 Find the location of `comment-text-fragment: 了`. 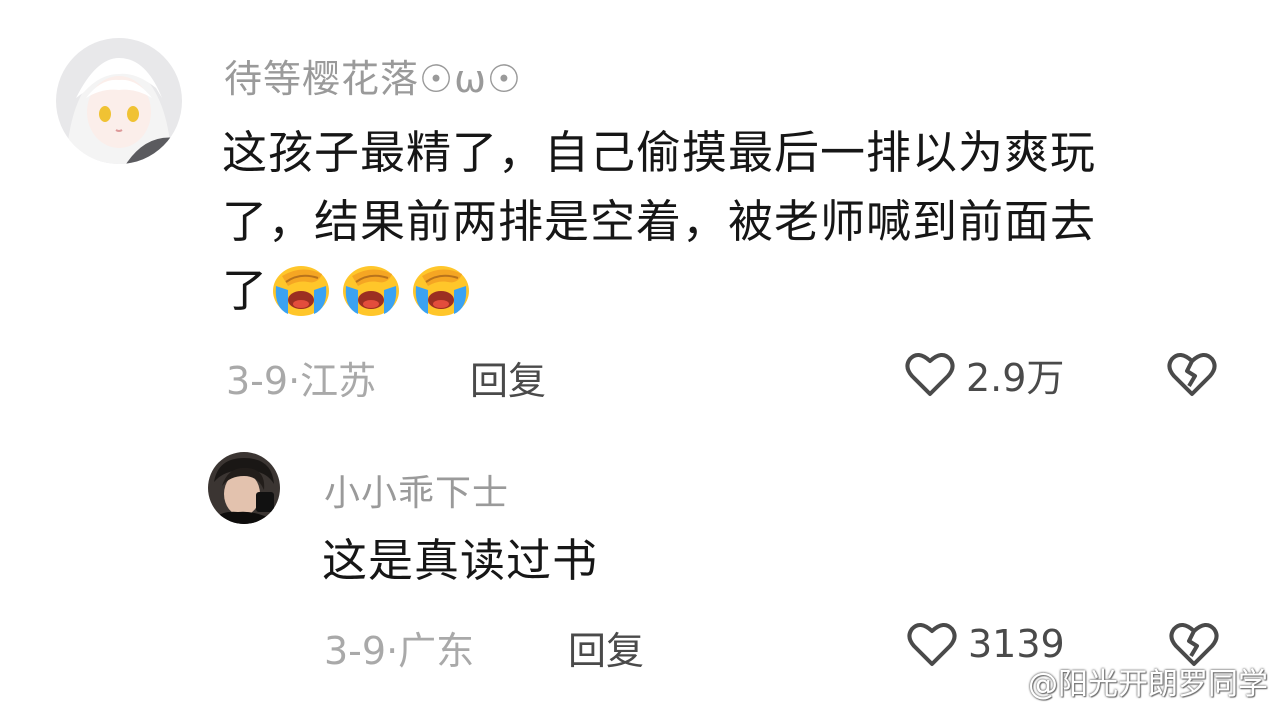

comment-text-fragment: 了 is located at coordinates (245, 290).